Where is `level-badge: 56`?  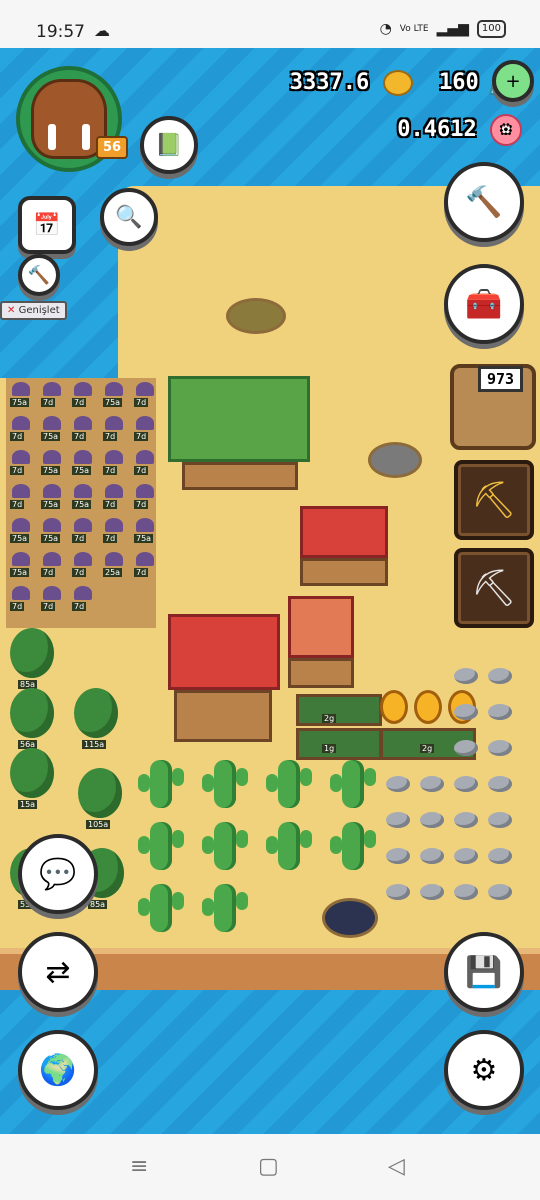 level-badge: 56 is located at coordinates (112, 147).